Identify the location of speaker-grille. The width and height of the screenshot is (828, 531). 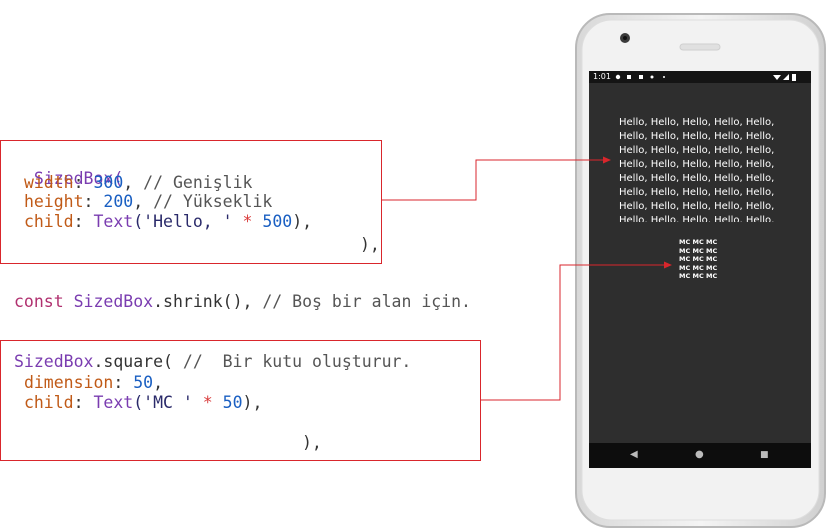
(700, 47).